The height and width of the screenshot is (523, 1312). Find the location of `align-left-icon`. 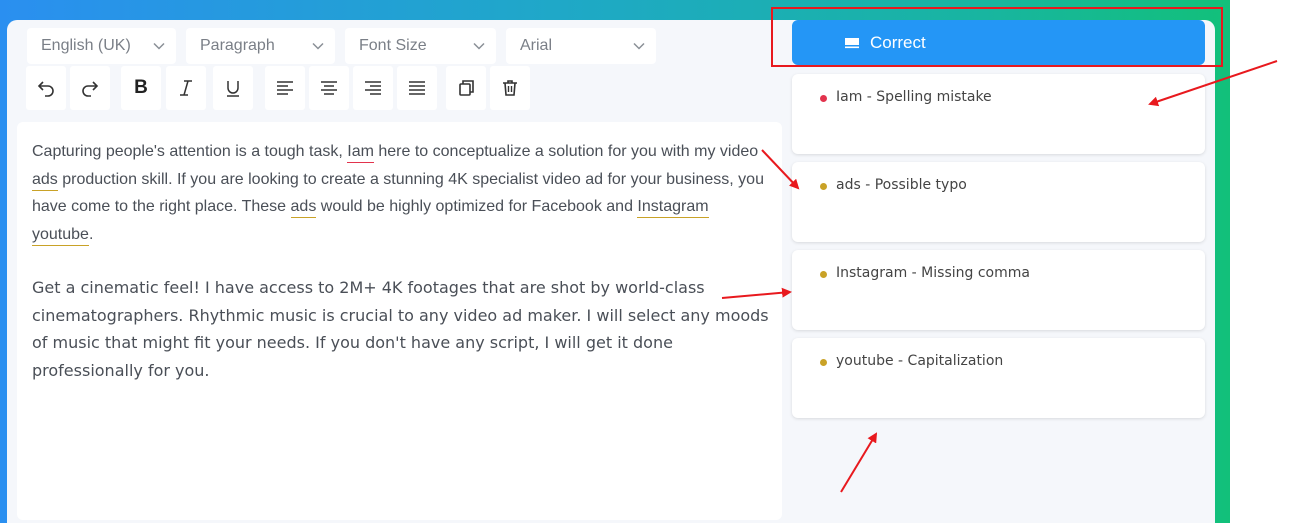

align-left-icon is located at coordinates (285, 88).